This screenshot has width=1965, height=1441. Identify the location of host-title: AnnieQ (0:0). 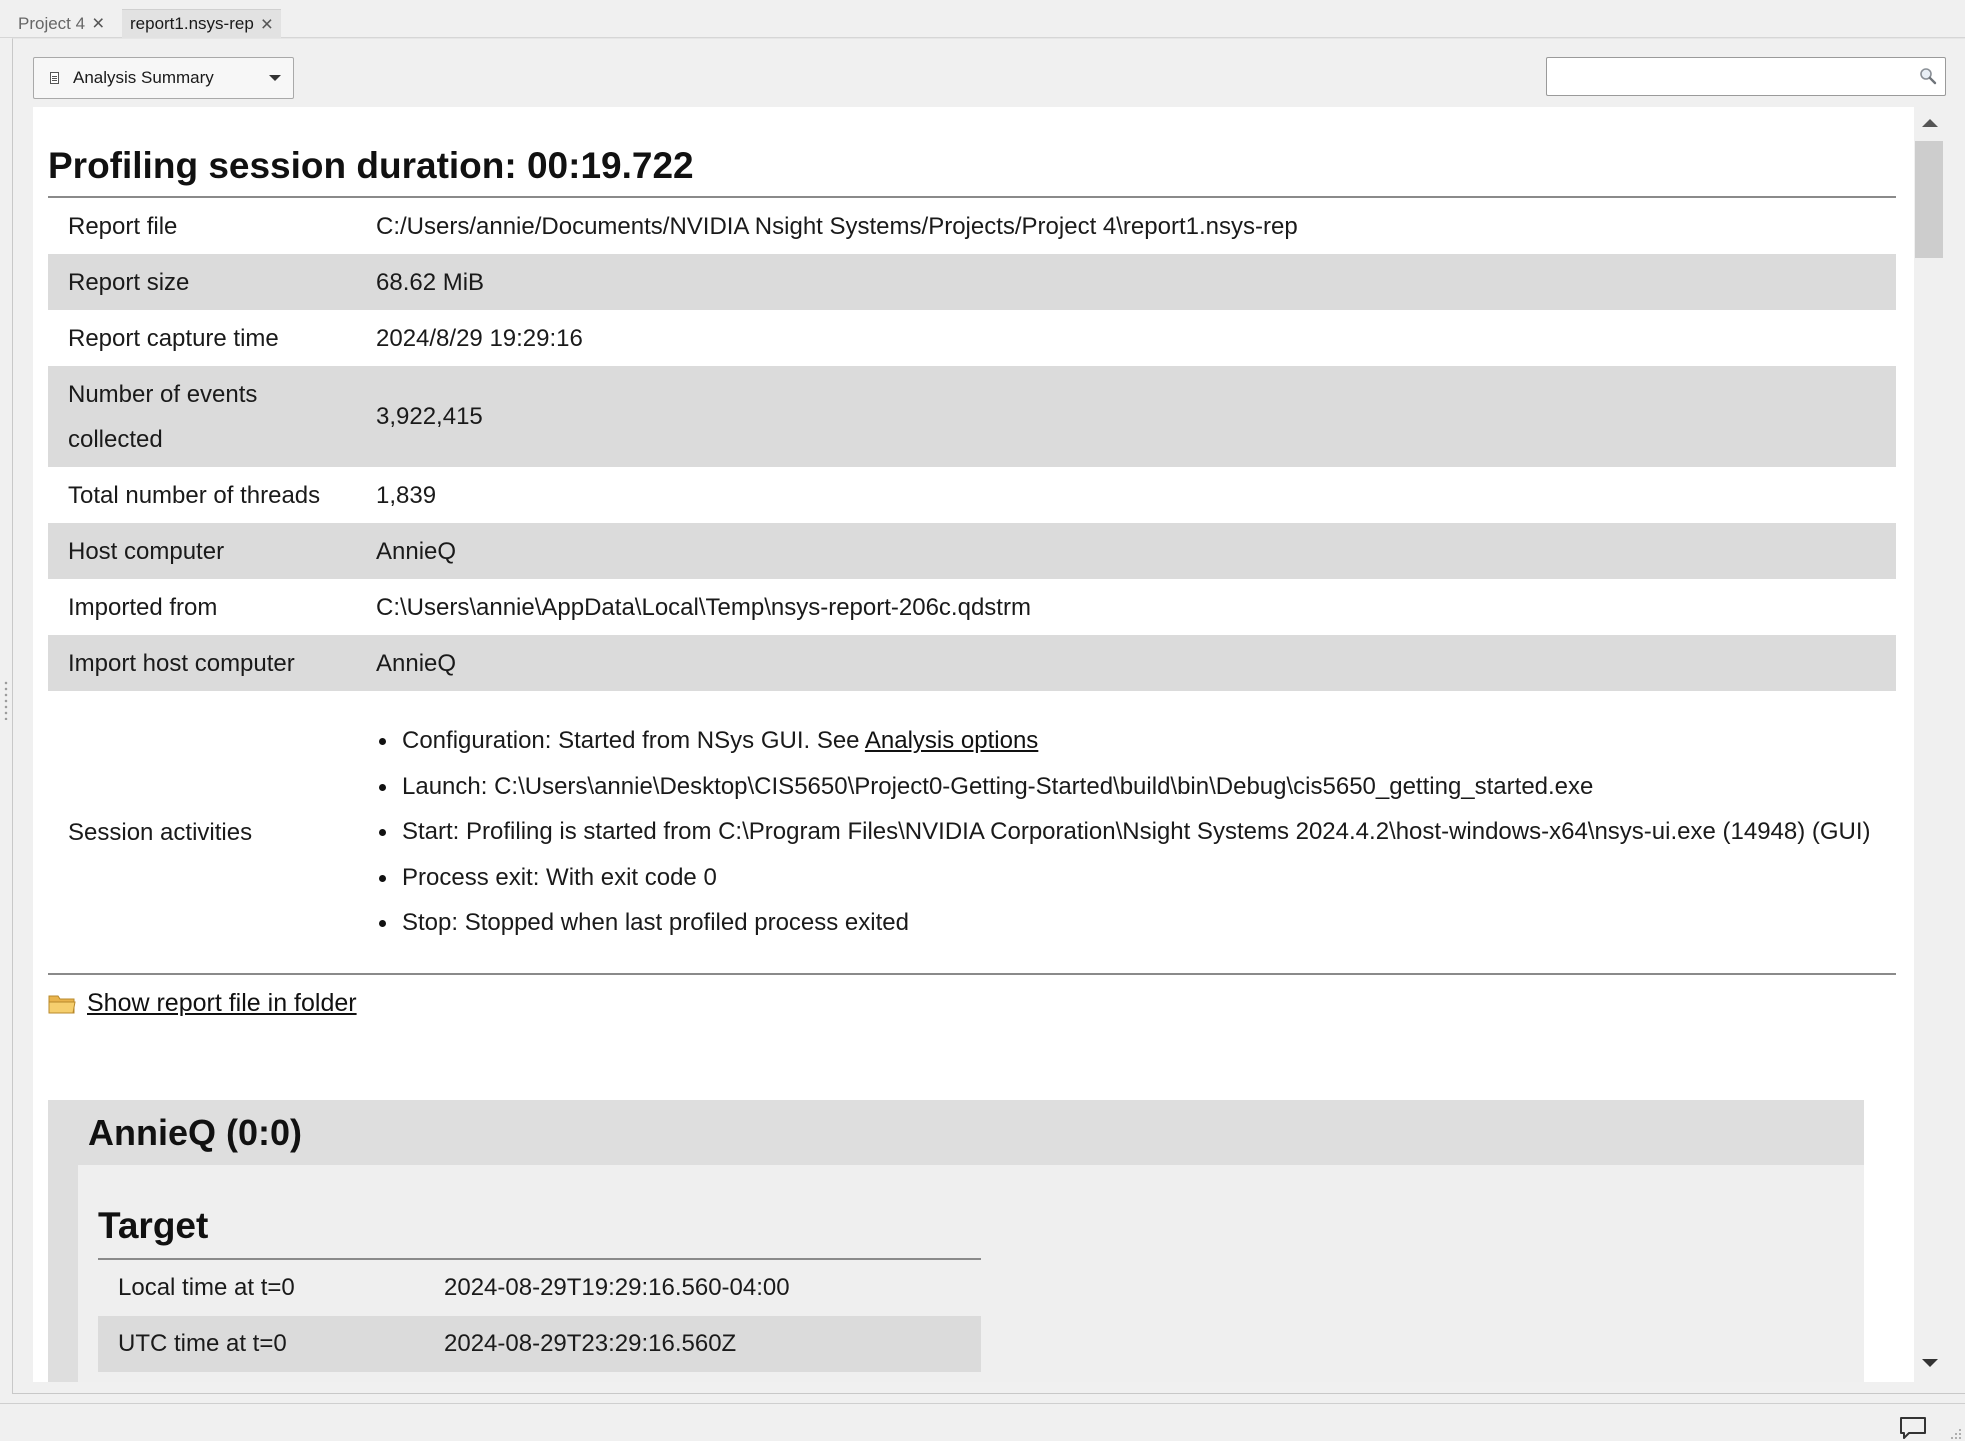
(195, 1132).